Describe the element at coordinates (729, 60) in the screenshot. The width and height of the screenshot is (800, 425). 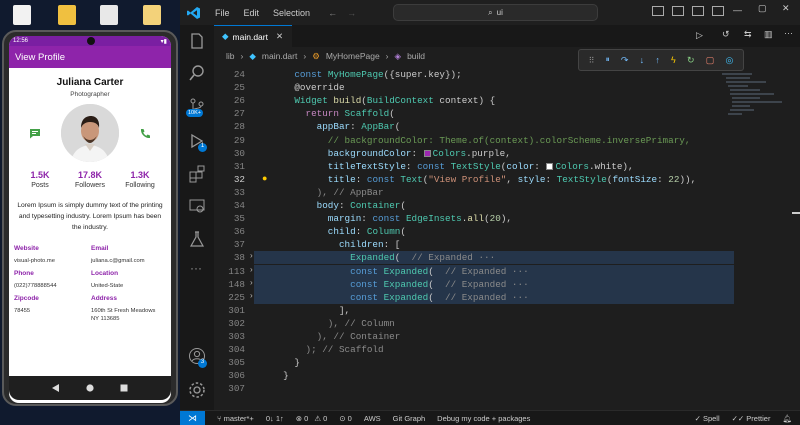
I see `devtools-icon: ◎` at that location.